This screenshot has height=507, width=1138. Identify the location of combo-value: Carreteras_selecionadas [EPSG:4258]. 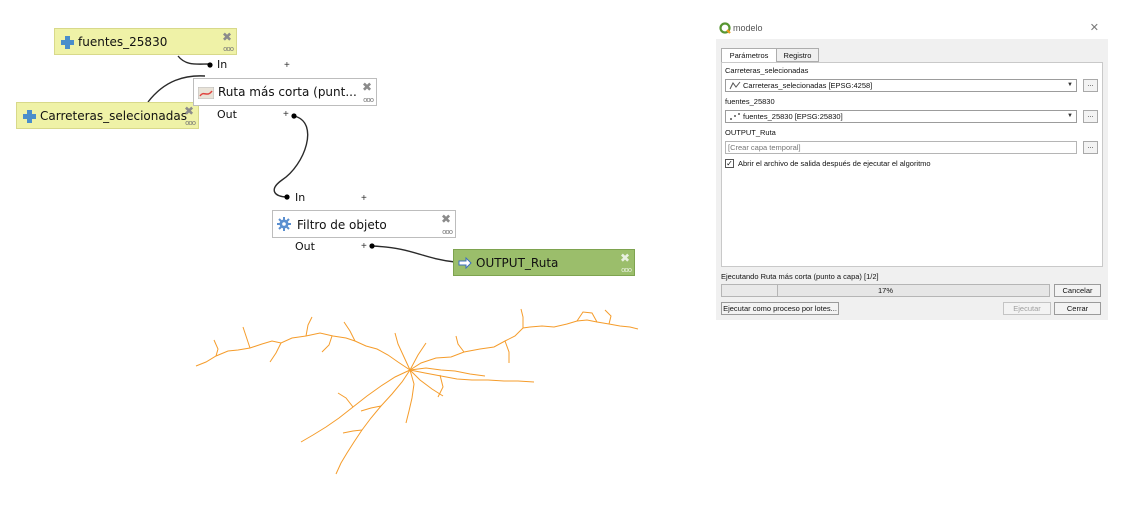
(808, 85).